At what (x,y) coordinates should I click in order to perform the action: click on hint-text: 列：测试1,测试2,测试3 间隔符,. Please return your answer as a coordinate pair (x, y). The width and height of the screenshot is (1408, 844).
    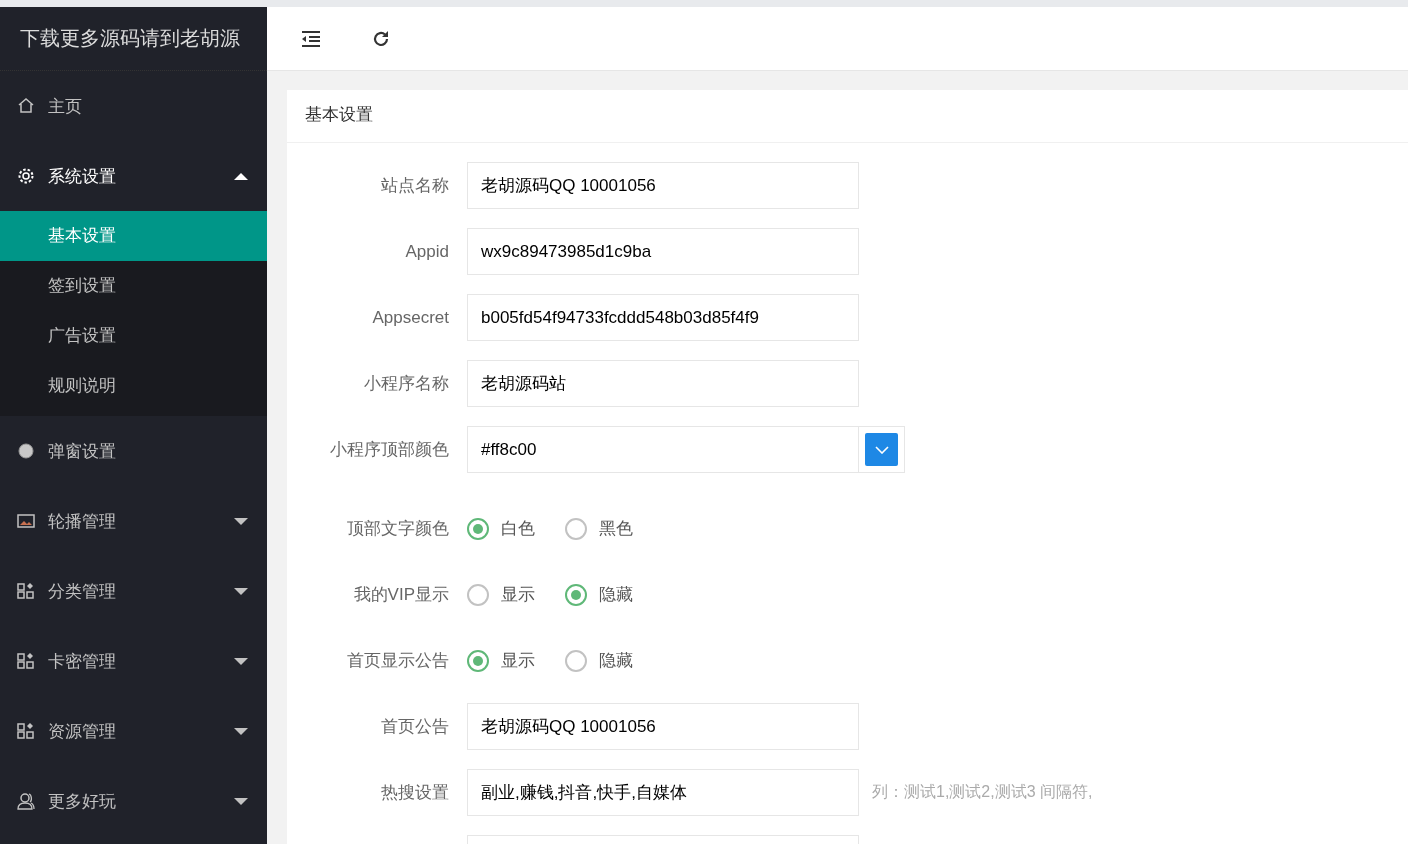
    Looking at the image, I should click on (982, 792).